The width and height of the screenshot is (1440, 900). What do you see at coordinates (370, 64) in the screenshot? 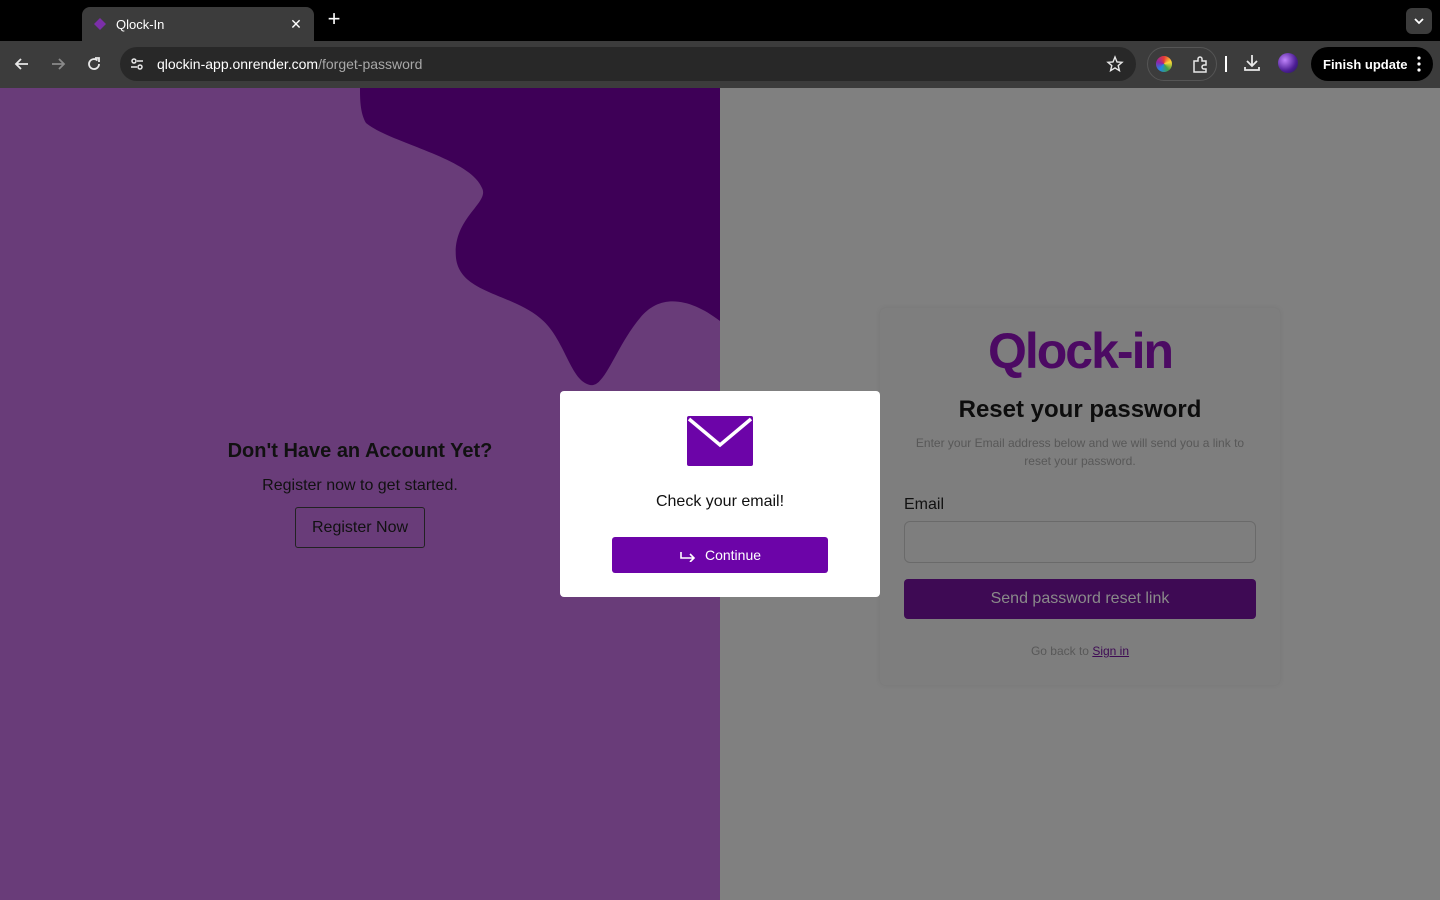
I see `url-path: /forget-password` at bounding box center [370, 64].